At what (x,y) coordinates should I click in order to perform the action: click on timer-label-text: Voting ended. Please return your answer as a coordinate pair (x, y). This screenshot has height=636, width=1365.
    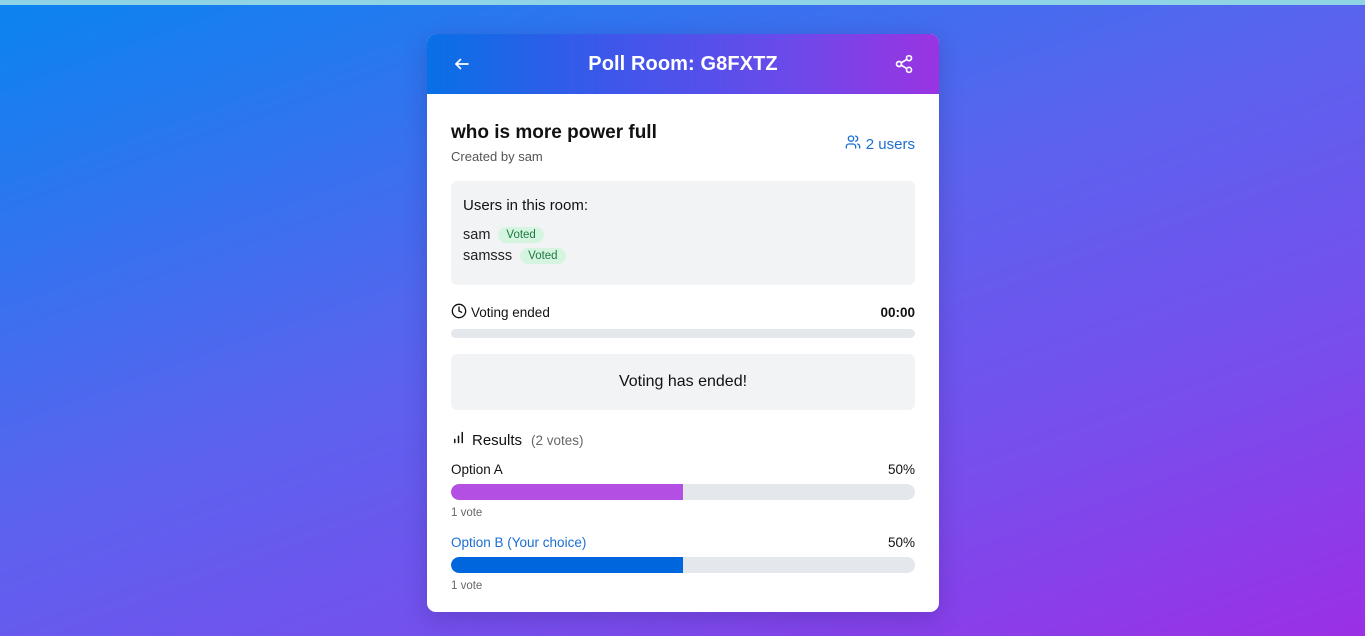
    Looking at the image, I should click on (510, 312).